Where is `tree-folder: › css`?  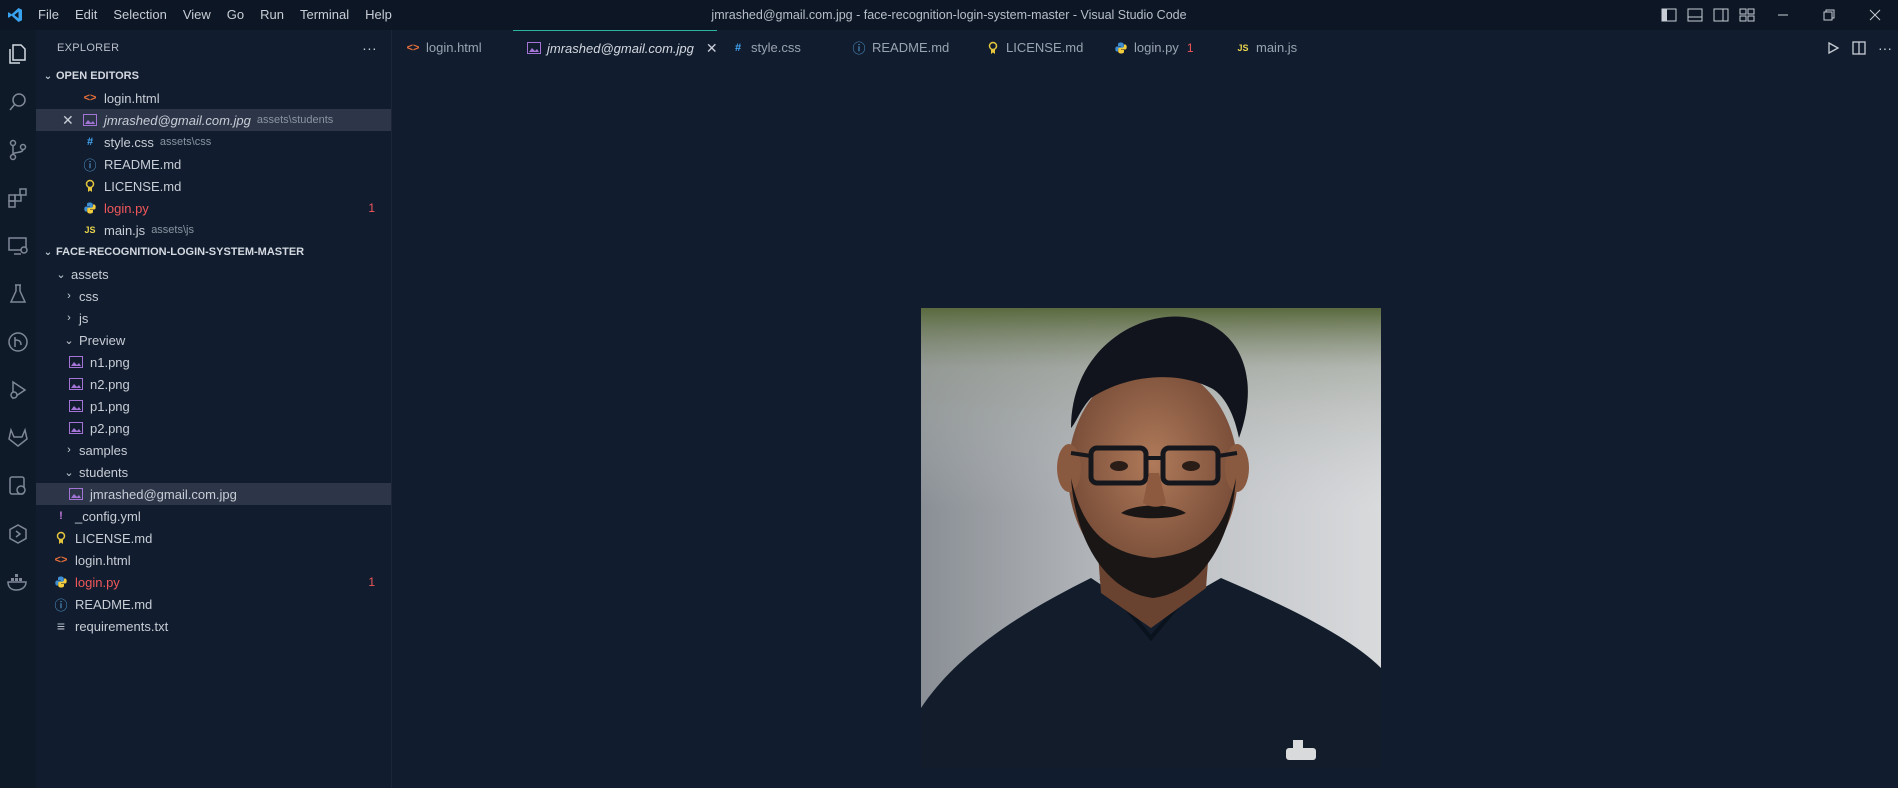
tree-folder: › css is located at coordinates (213, 296).